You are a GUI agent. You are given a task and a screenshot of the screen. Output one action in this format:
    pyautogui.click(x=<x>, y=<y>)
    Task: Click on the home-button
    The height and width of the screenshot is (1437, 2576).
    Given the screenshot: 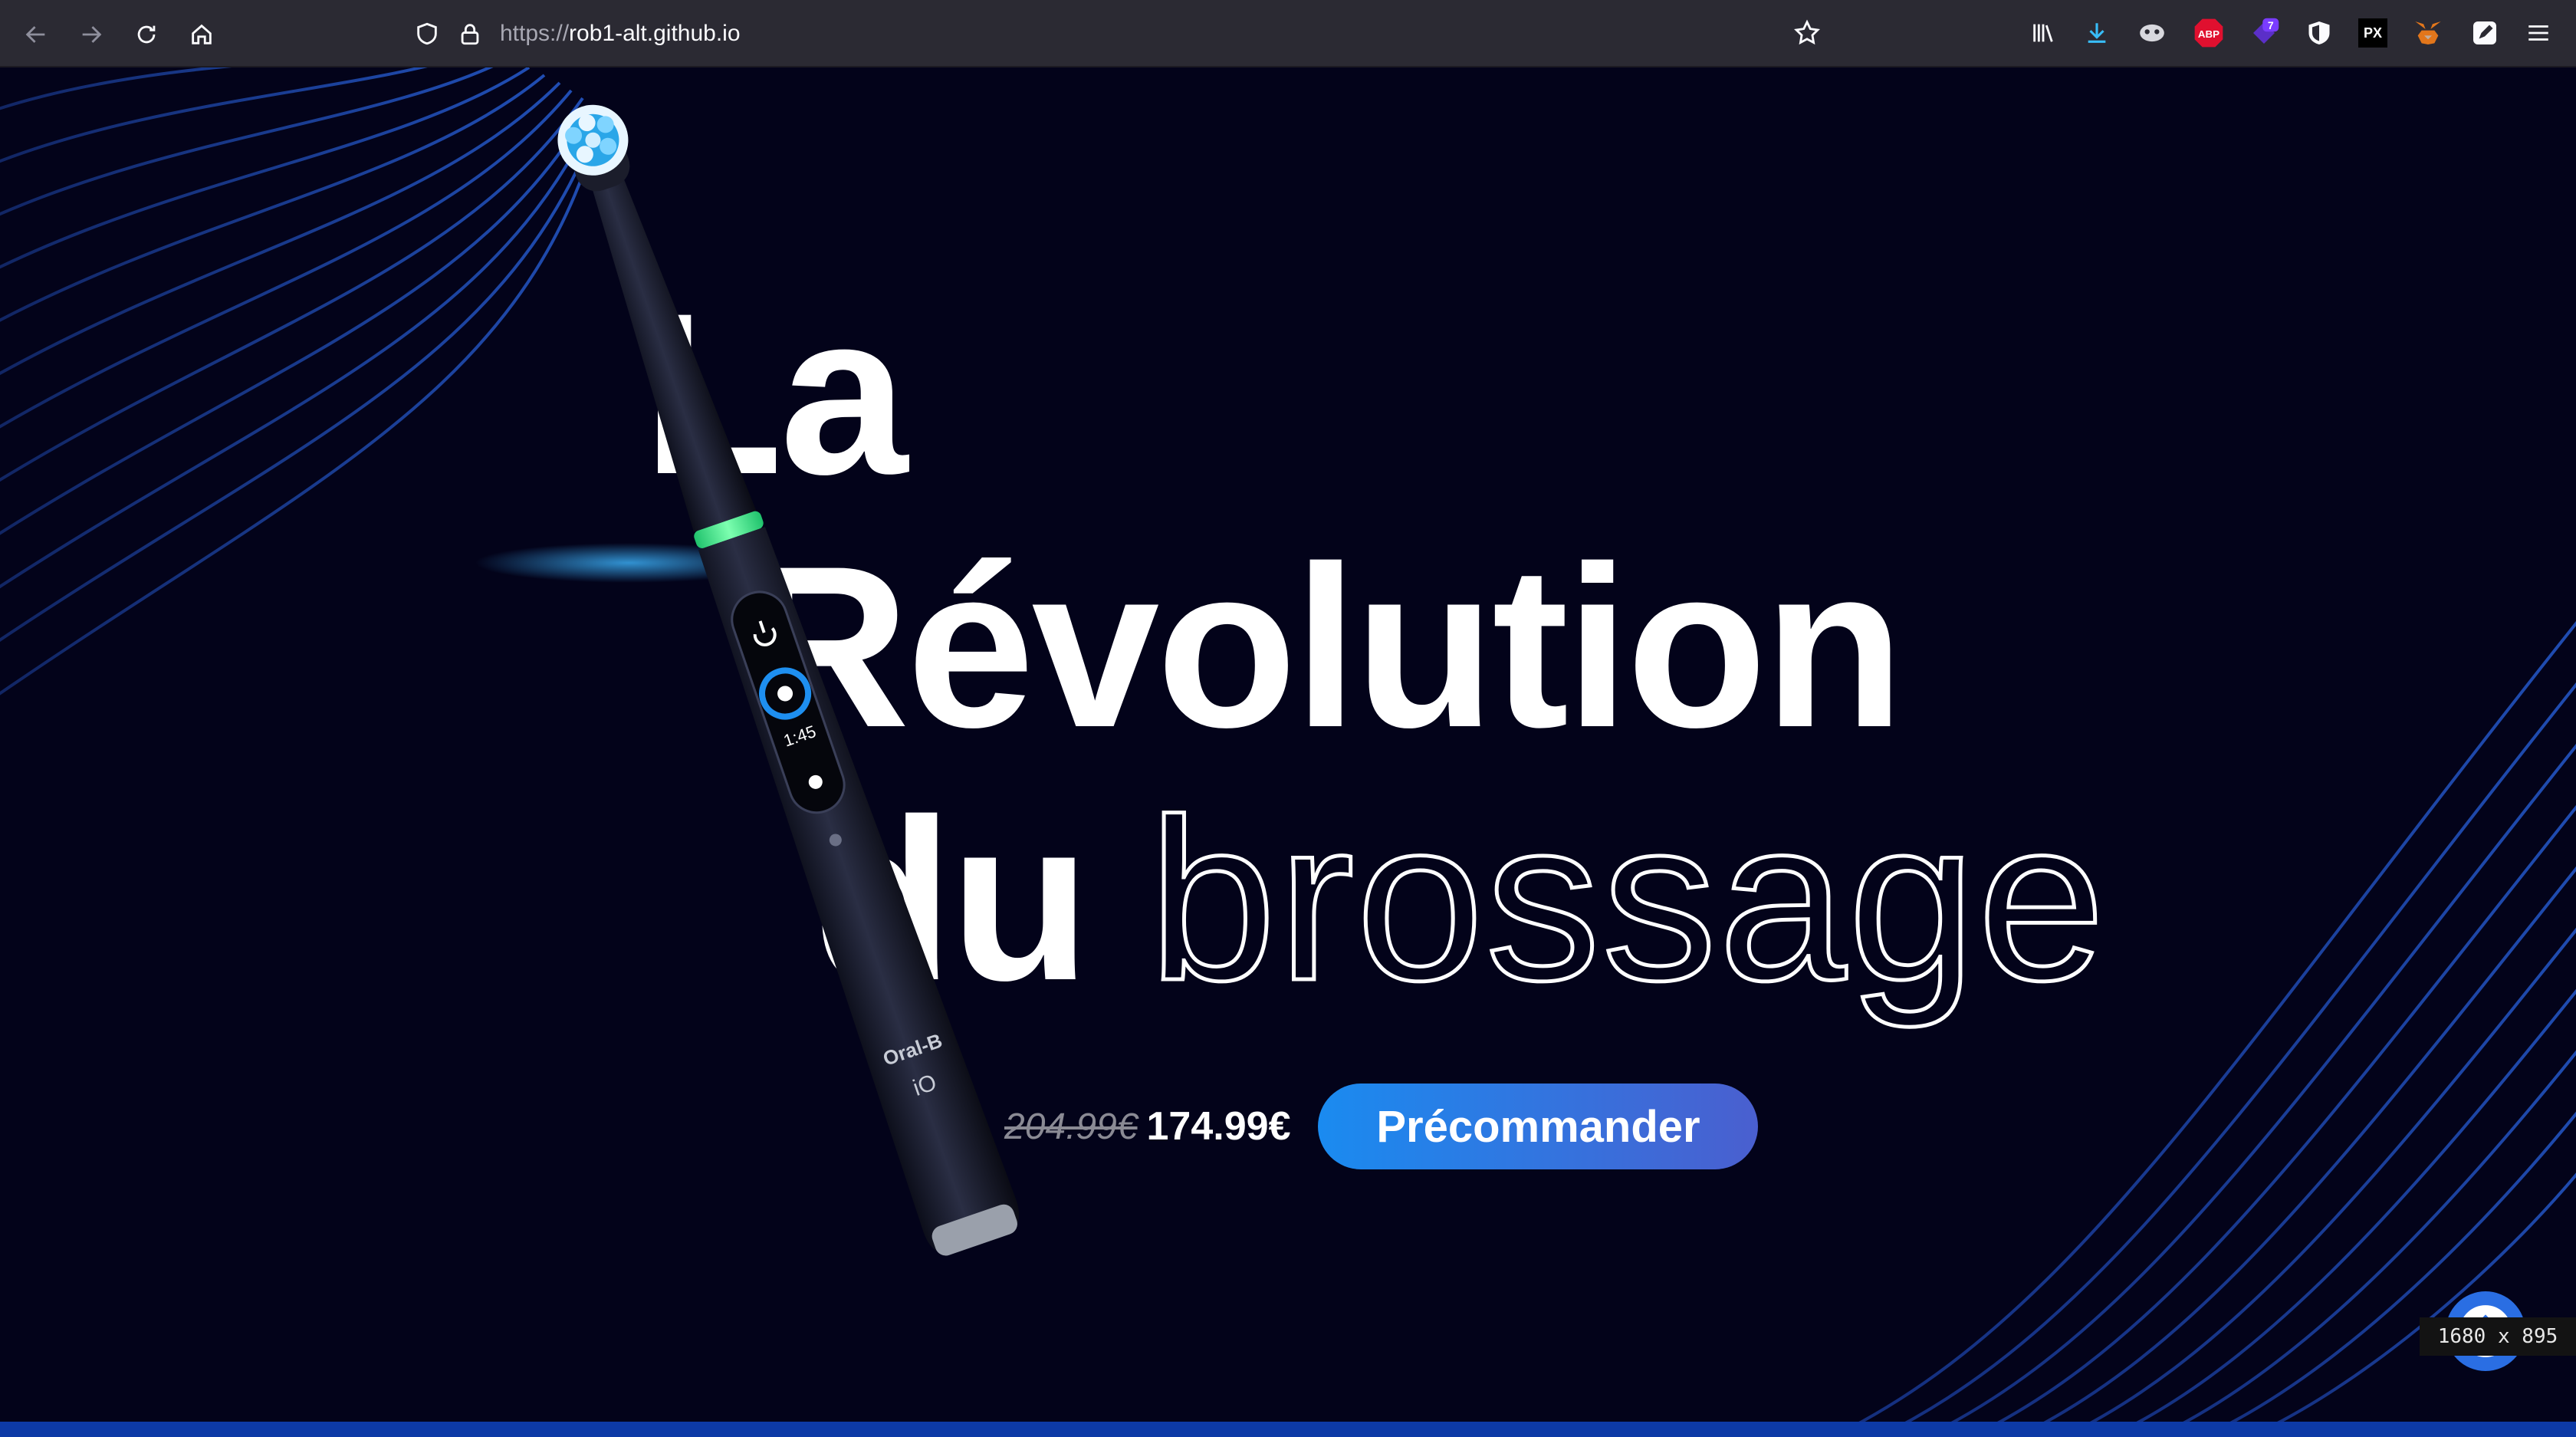 What is the action you would take?
    pyautogui.click(x=202, y=34)
    